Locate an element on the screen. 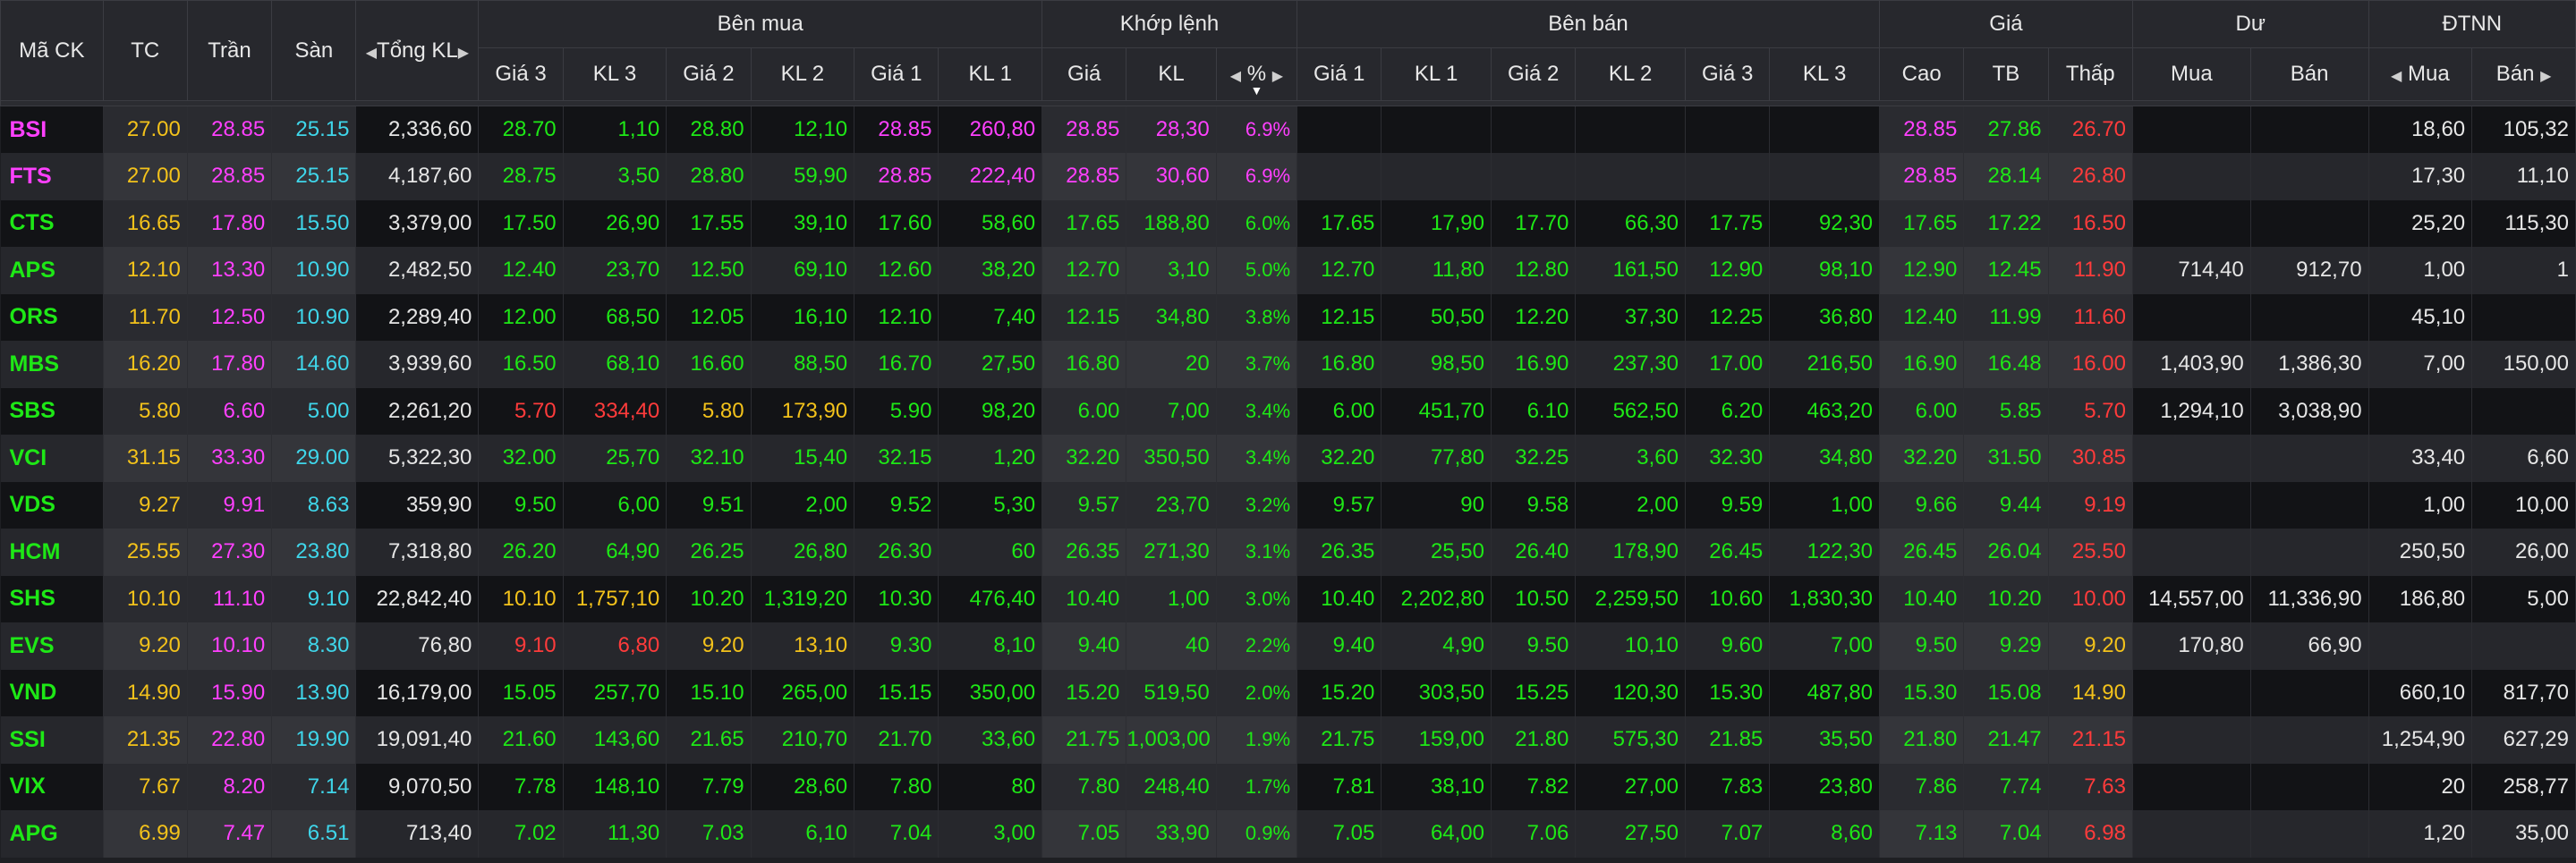 This screenshot has width=2576, height=863. ask-price-3-cell: 9.59 is located at coordinates (1728, 505).